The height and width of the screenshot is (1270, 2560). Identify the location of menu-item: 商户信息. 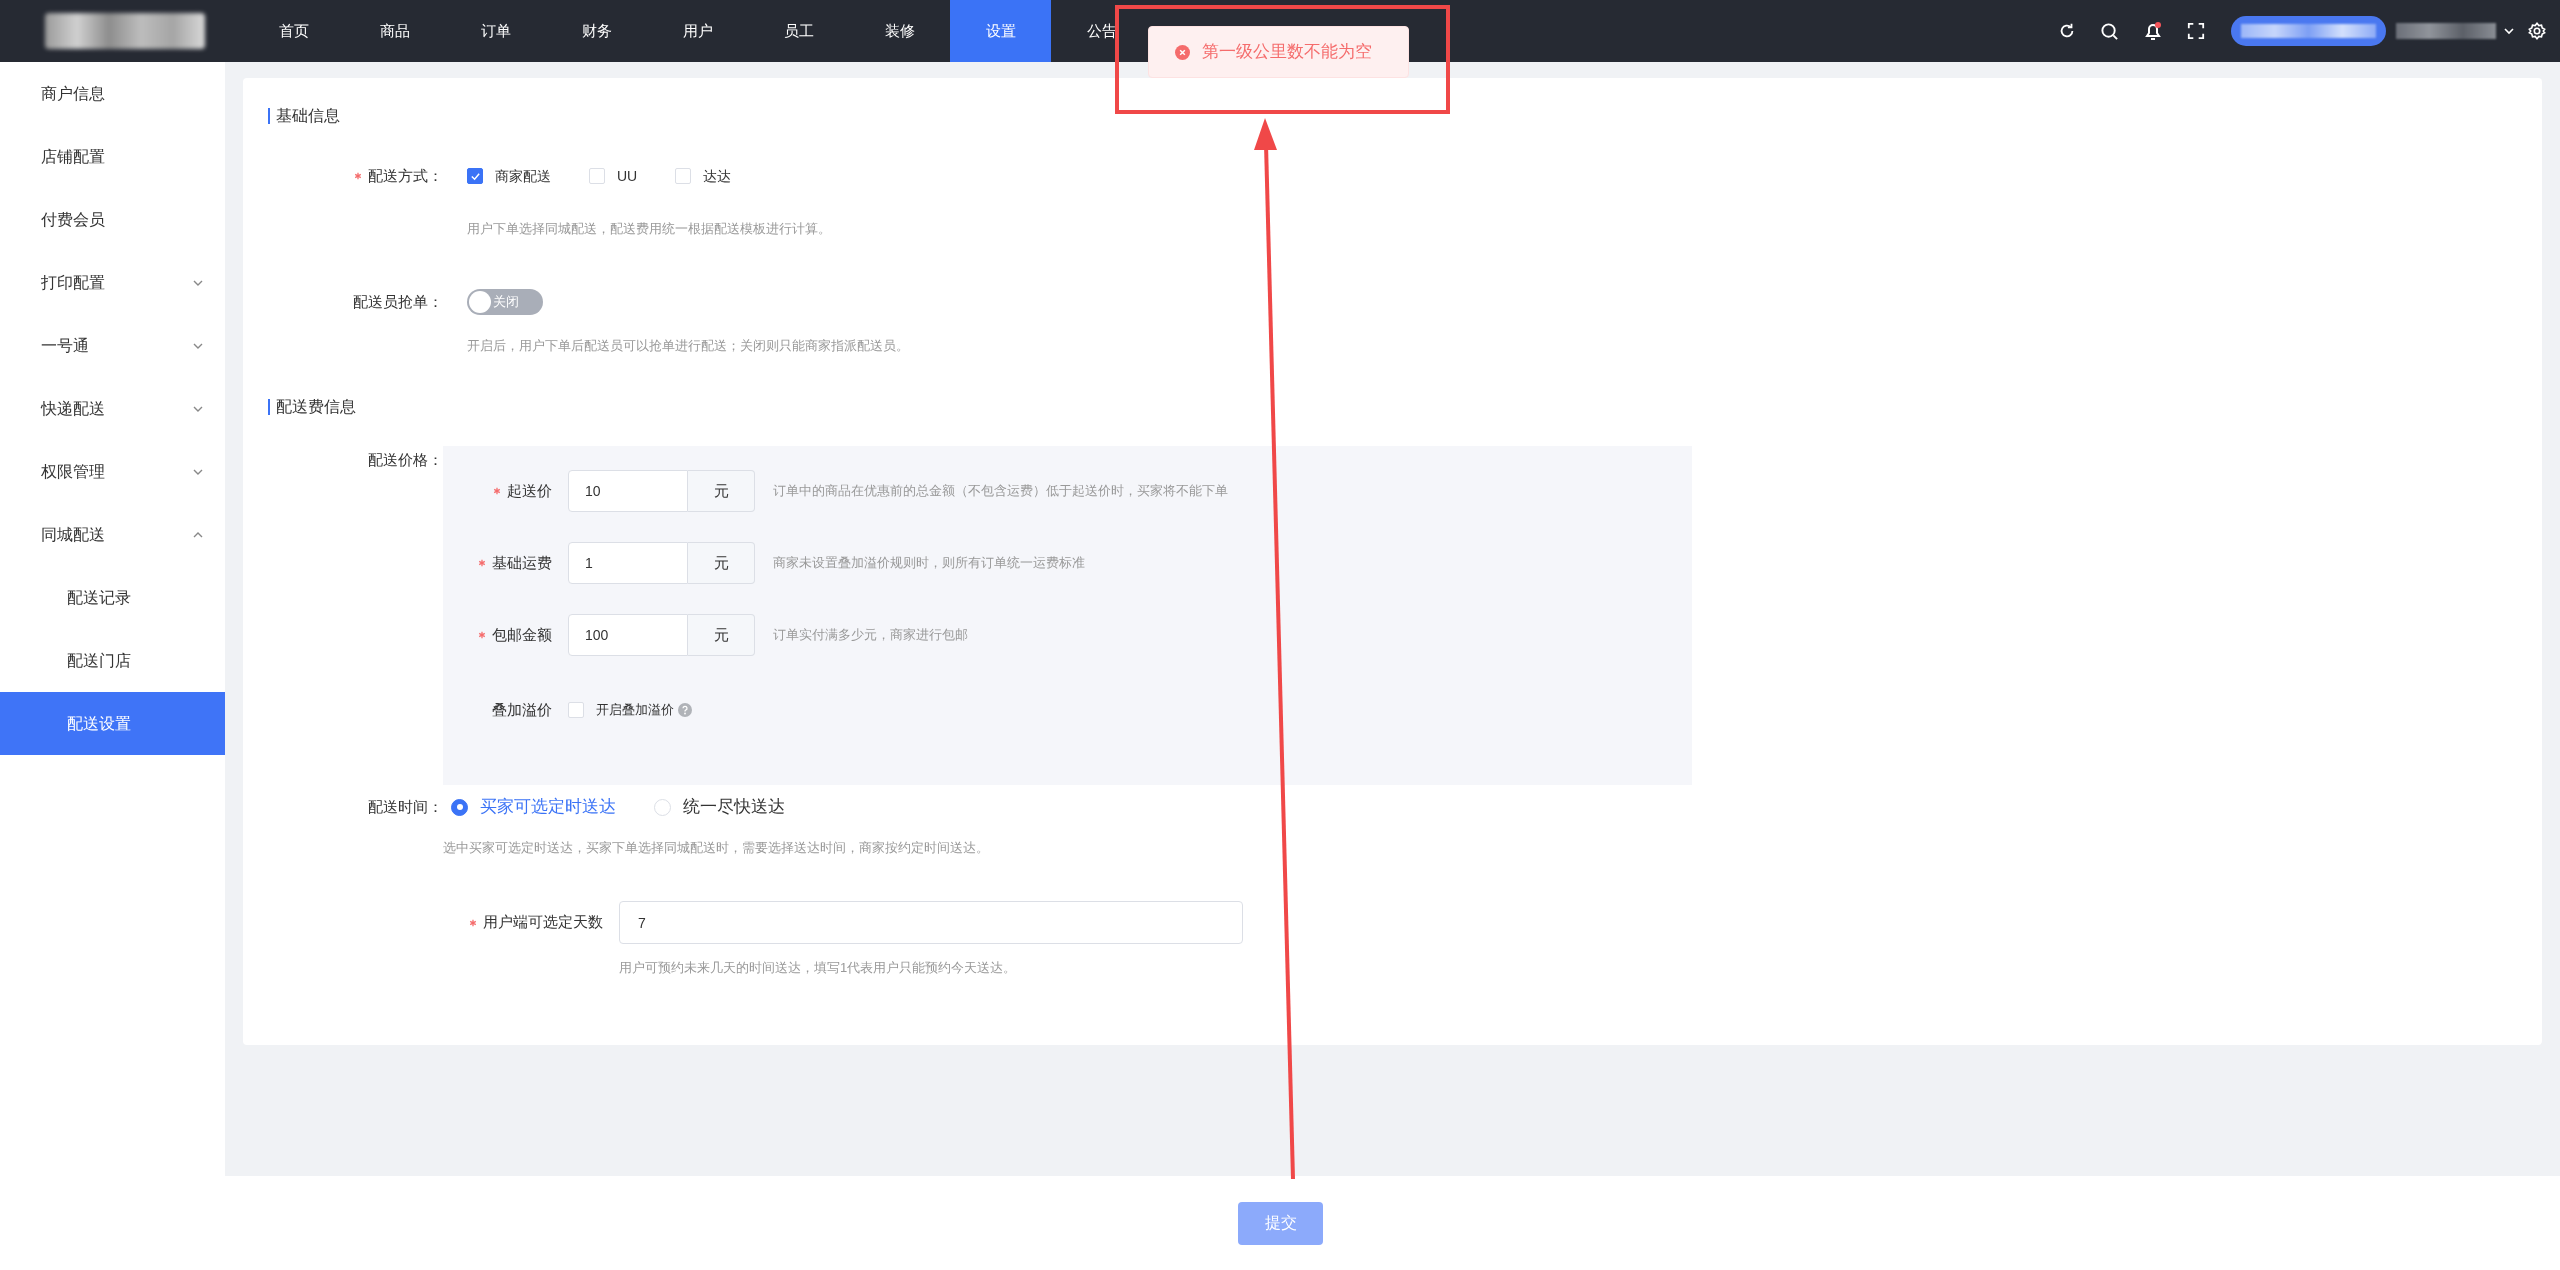
(112, 93).